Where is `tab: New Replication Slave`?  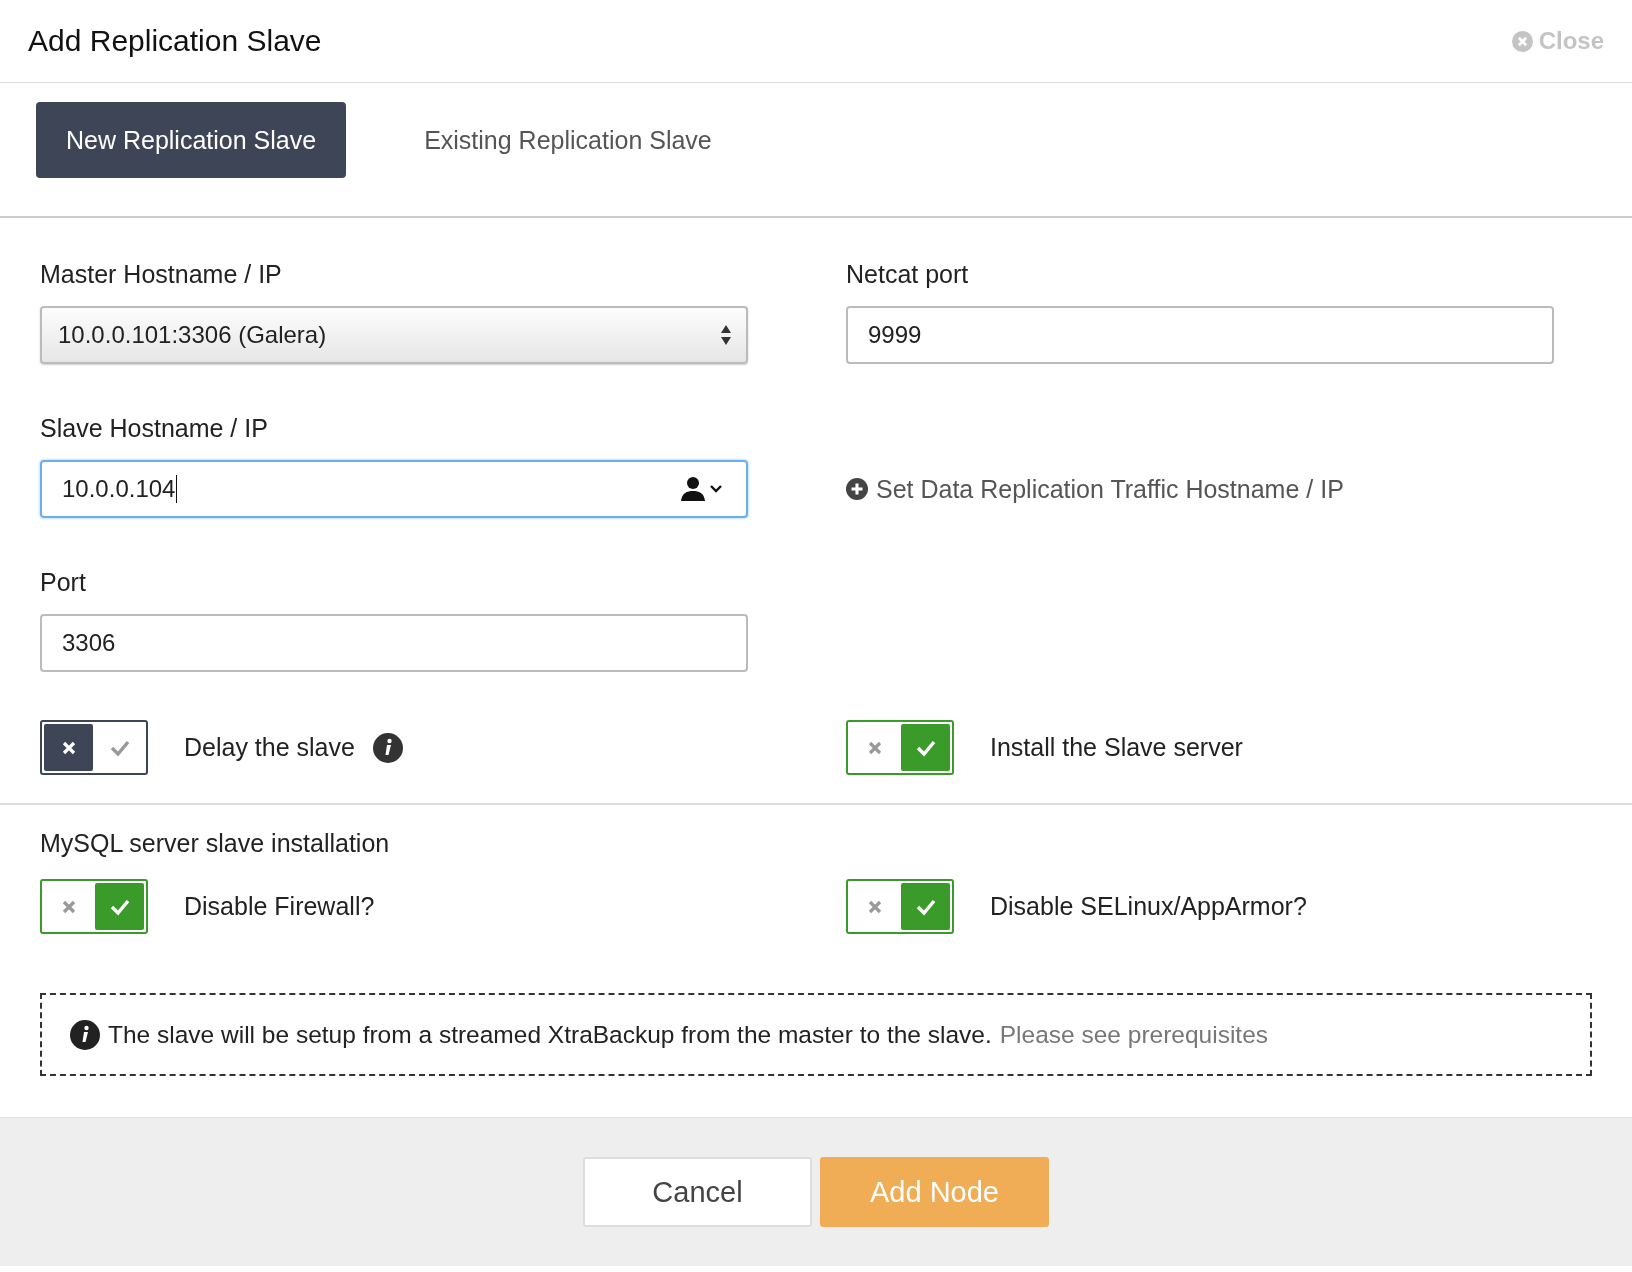
tab: New Replication Slave is located at coordinates (191, 140).